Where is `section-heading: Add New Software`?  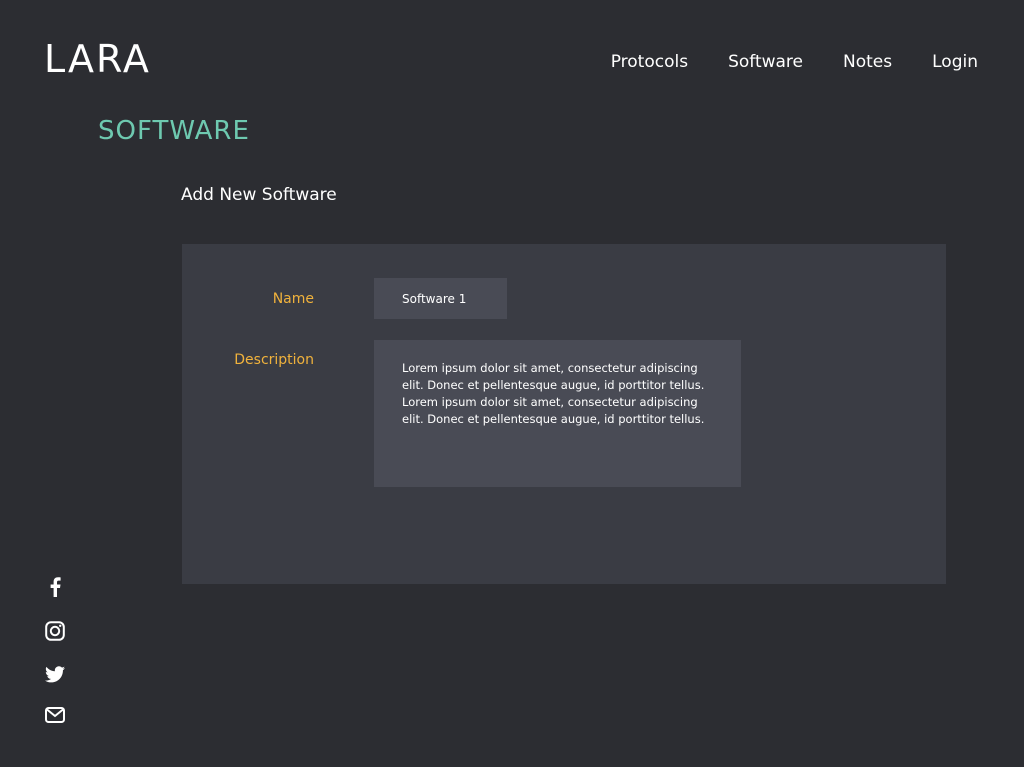
section-heading: Add New Software is located at coordinates (259, 195).